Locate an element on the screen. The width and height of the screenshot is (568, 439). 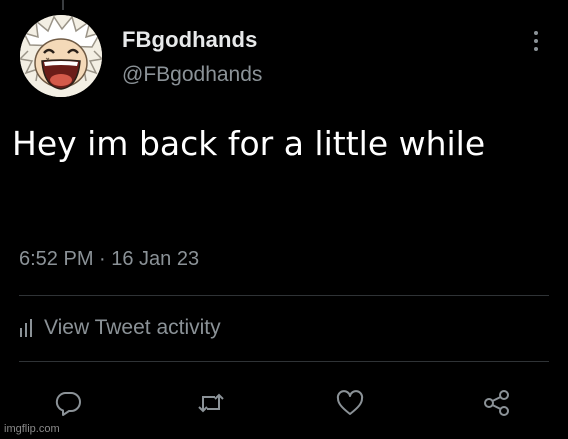
tweet-action-bar is located at coordinates (284, 403).